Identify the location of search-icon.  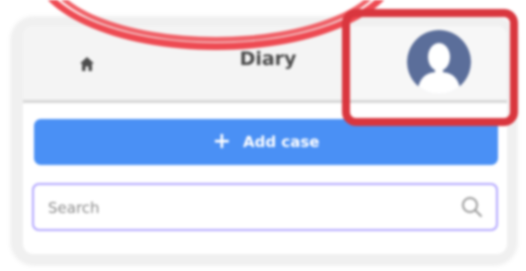
(472, 207).